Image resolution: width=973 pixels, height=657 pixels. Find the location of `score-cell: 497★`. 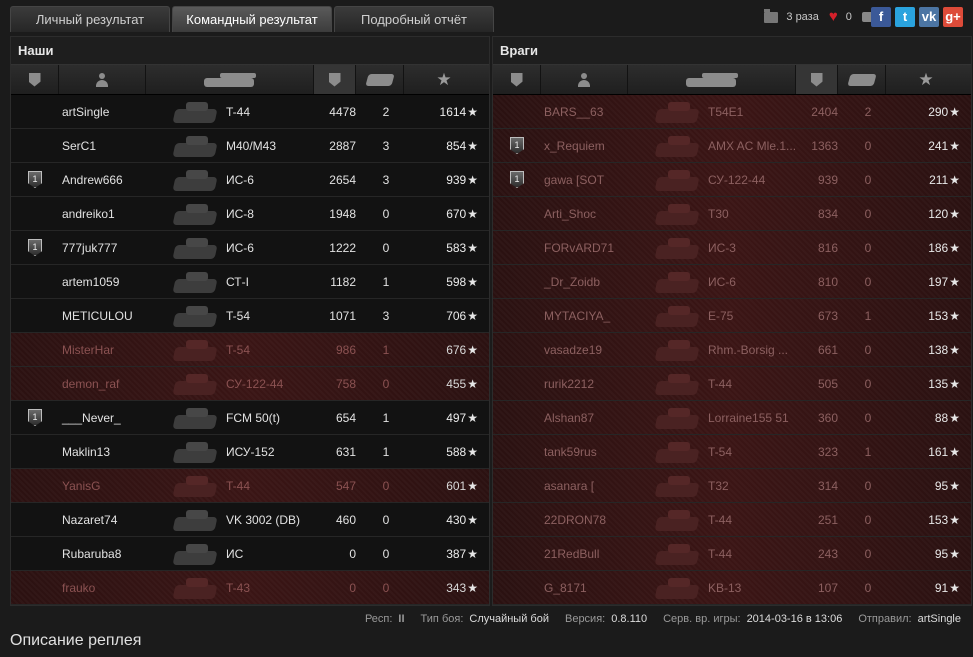

score-cell: 497★ is located at coordinates (444, 418).